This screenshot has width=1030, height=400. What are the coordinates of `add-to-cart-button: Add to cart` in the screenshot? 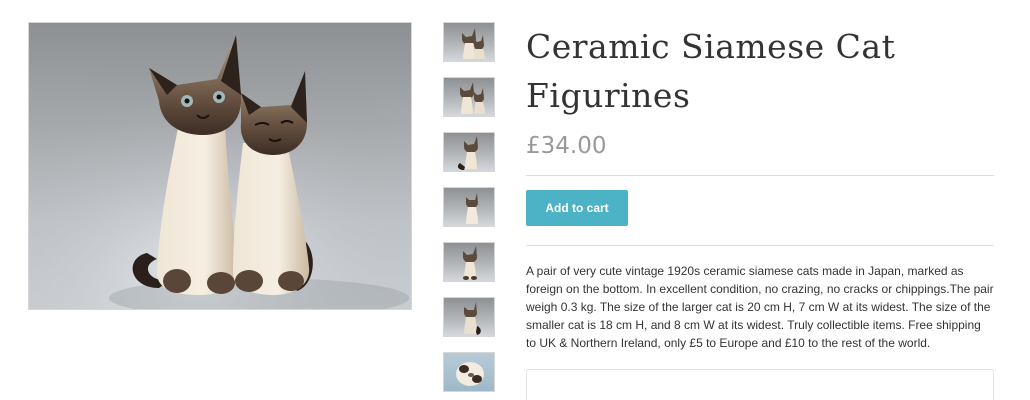 It's located at (577, 208).